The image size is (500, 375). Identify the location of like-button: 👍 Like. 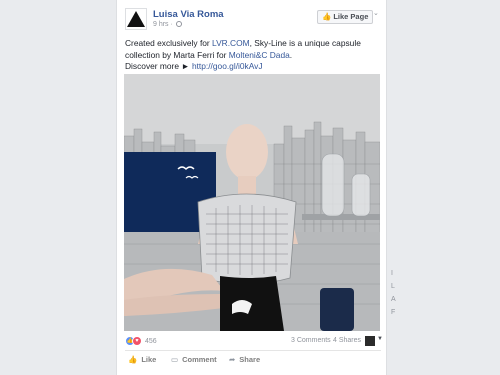
(142, 359).